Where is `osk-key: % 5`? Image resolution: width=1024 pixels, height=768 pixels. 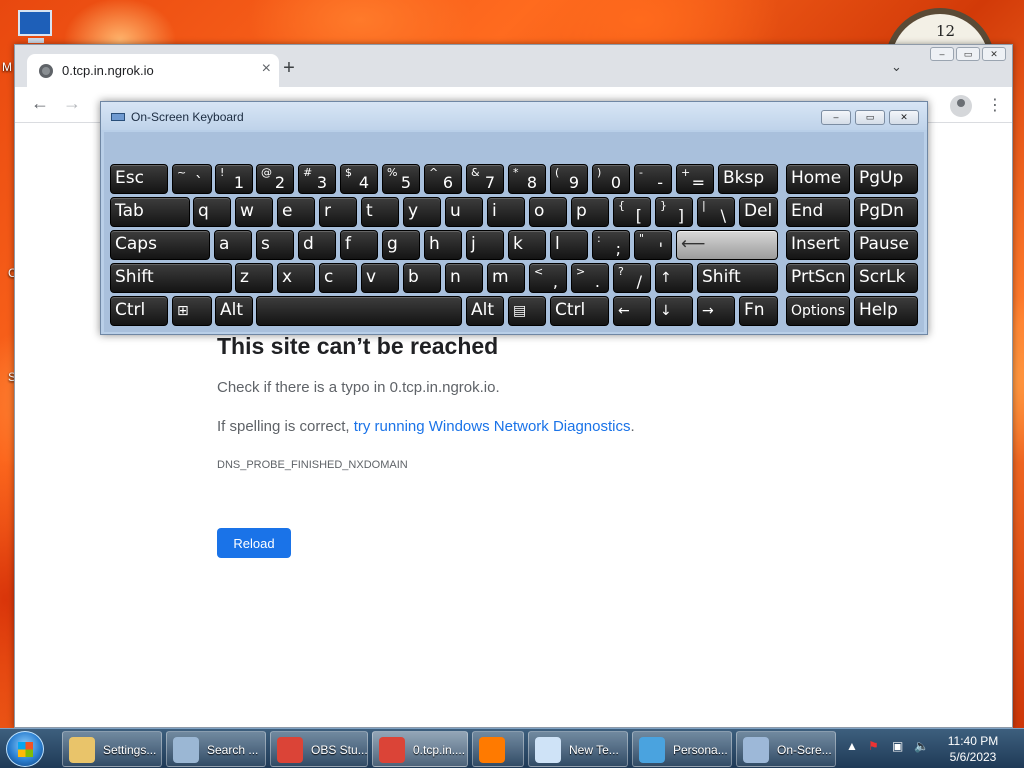 osk-key: % 5 is located at coordinates (401, 179).